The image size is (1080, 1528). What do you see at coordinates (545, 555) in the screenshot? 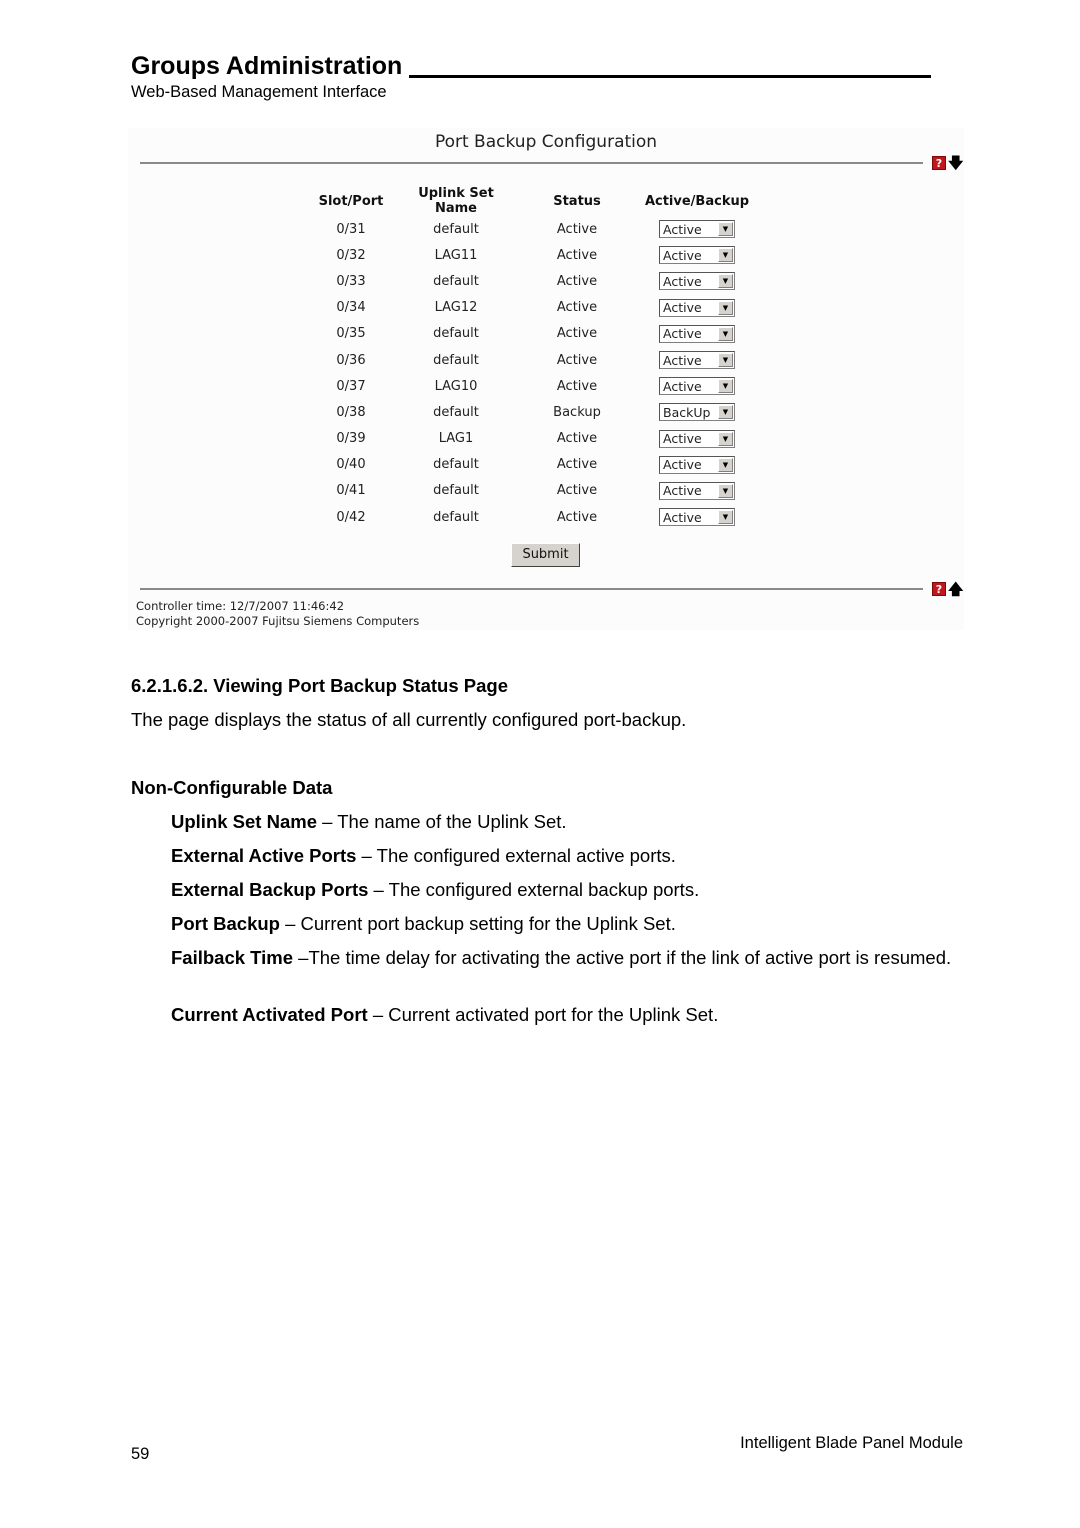
I see `submit-button: Submit` at bounding box center [545, 555].